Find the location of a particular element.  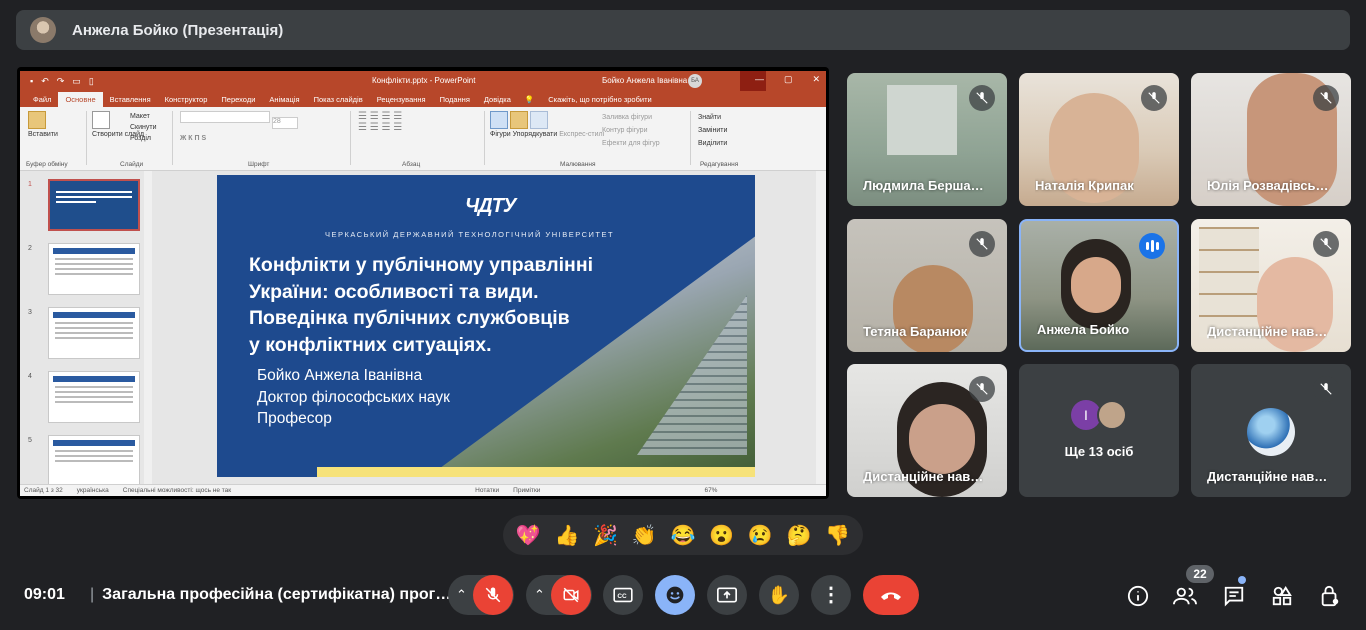

slide-thumbnail is located at coordinates (94, 333).